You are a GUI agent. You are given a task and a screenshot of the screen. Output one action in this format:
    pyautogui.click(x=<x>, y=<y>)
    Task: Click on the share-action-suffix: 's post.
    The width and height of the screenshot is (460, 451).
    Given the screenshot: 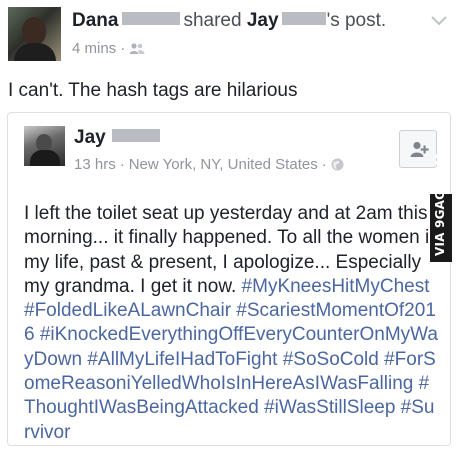 What is the action you would take?
    pyautogui.click(x=357, y=20)
    